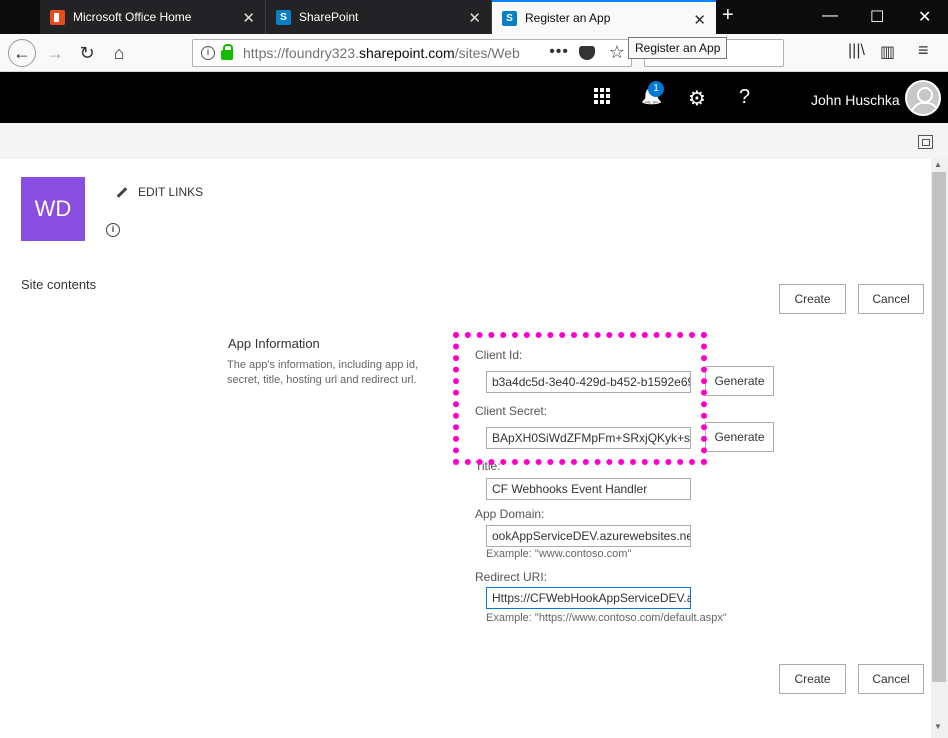 This screenshot has height=738, width=948. I want to click on create-button-top: Create, so click(812, 299).